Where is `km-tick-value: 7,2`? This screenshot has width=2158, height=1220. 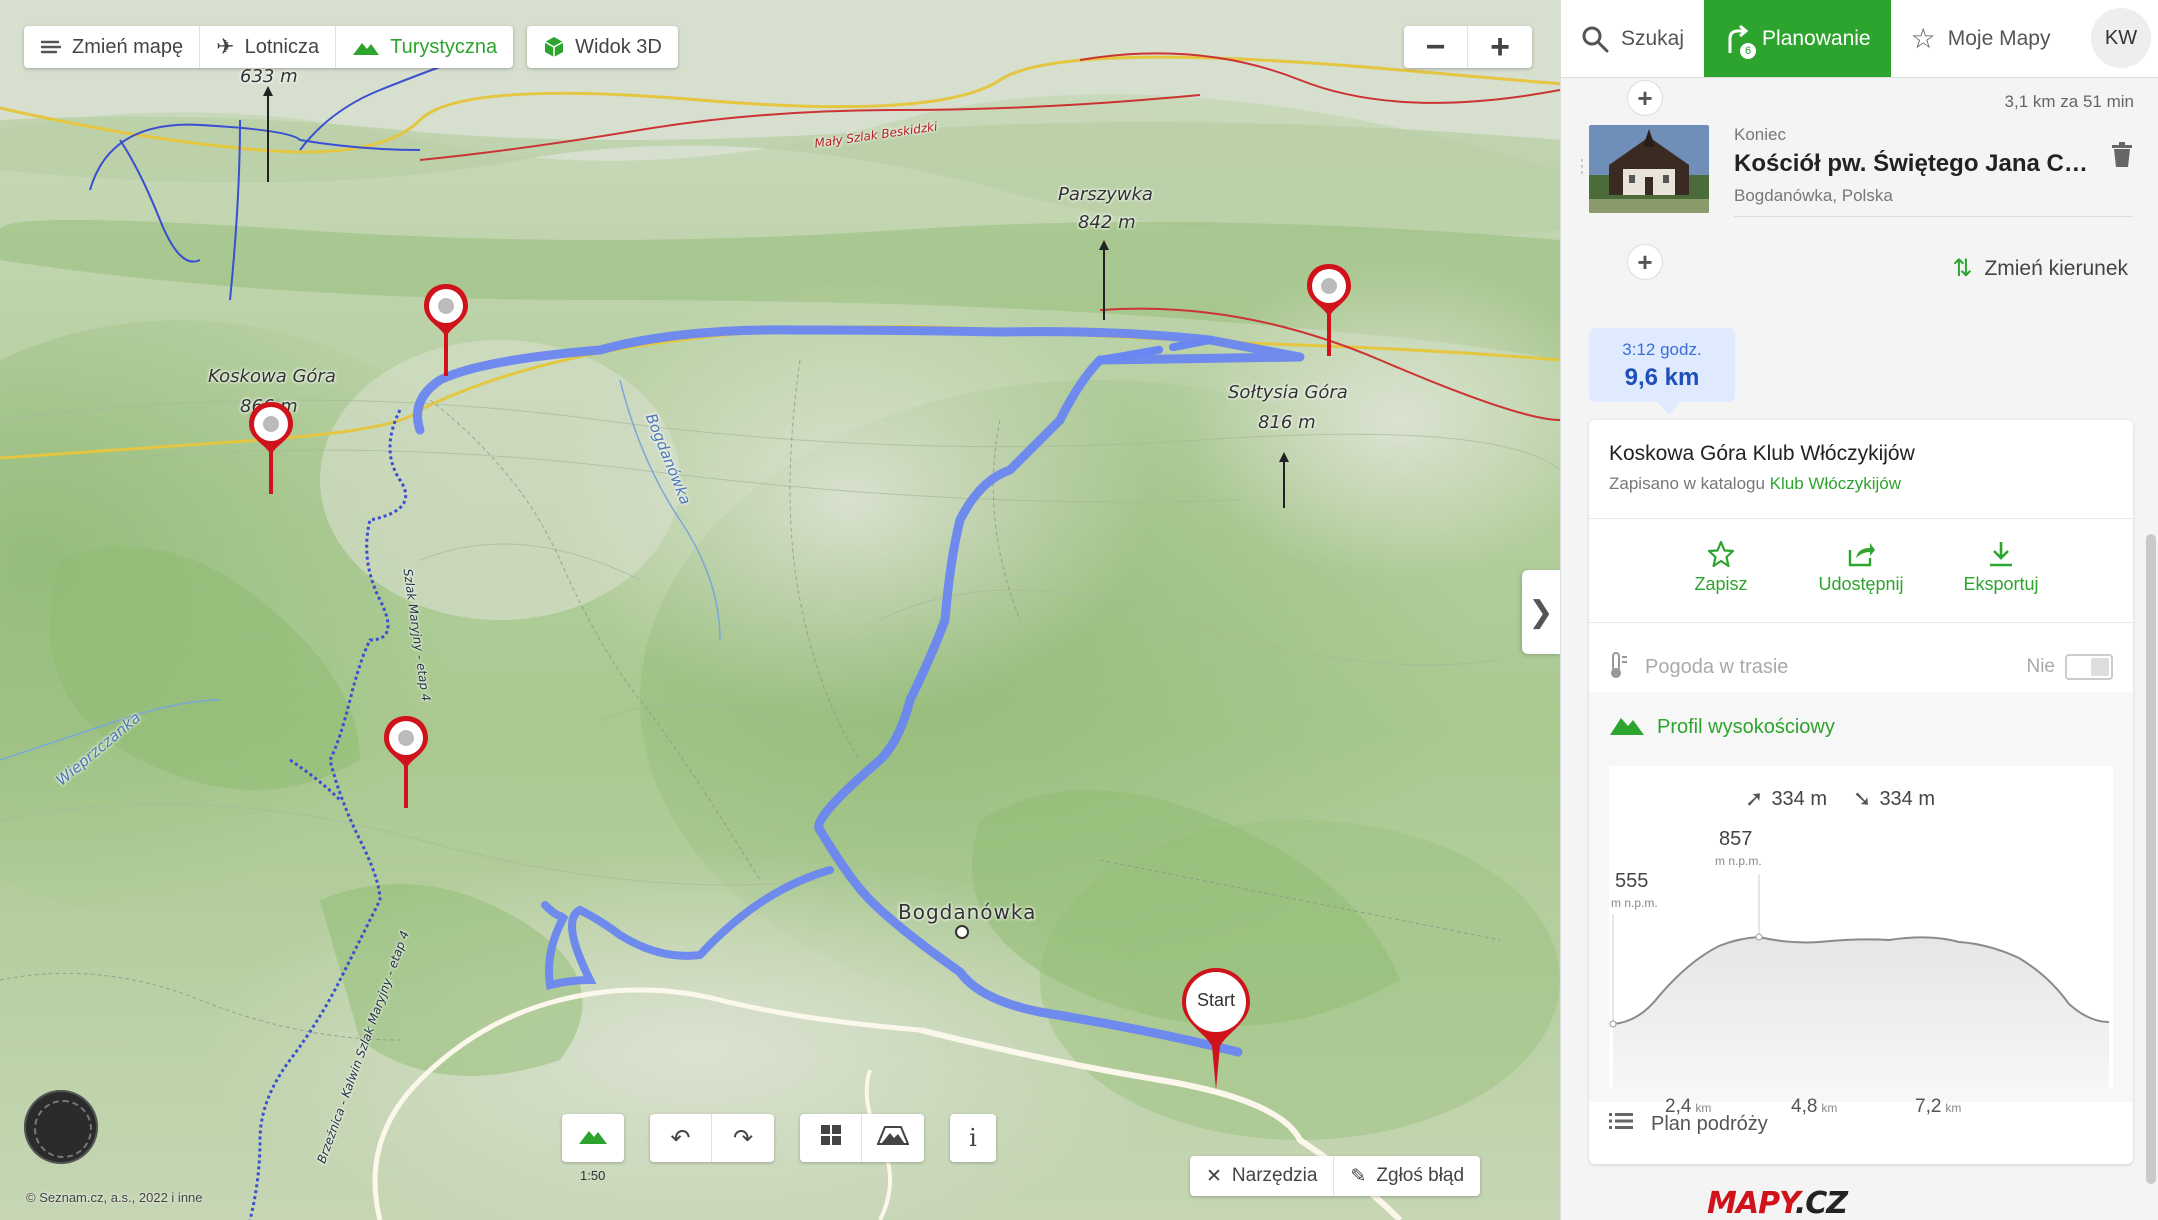
km-tick-value: 7,2 is located at coordinates (1928, 1106).